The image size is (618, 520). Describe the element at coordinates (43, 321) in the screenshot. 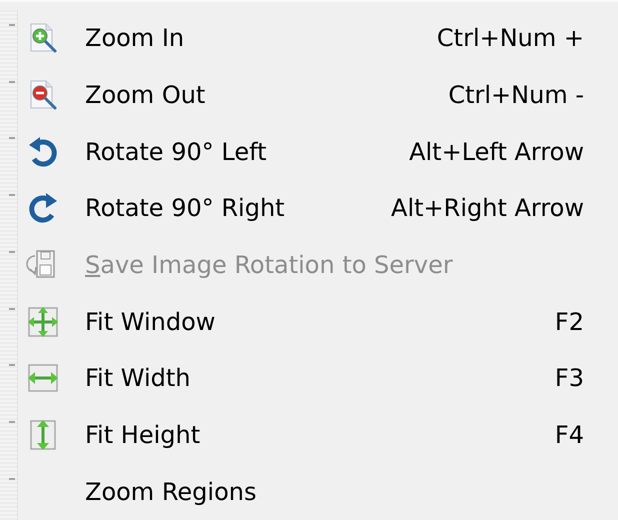

I see `fit-window-icon` at that location.